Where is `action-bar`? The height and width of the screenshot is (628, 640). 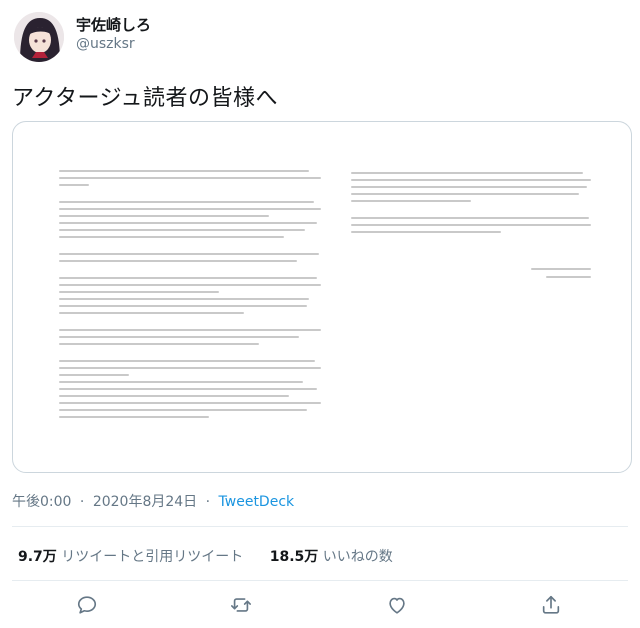 action-bar is located at coordinates (320, 607).